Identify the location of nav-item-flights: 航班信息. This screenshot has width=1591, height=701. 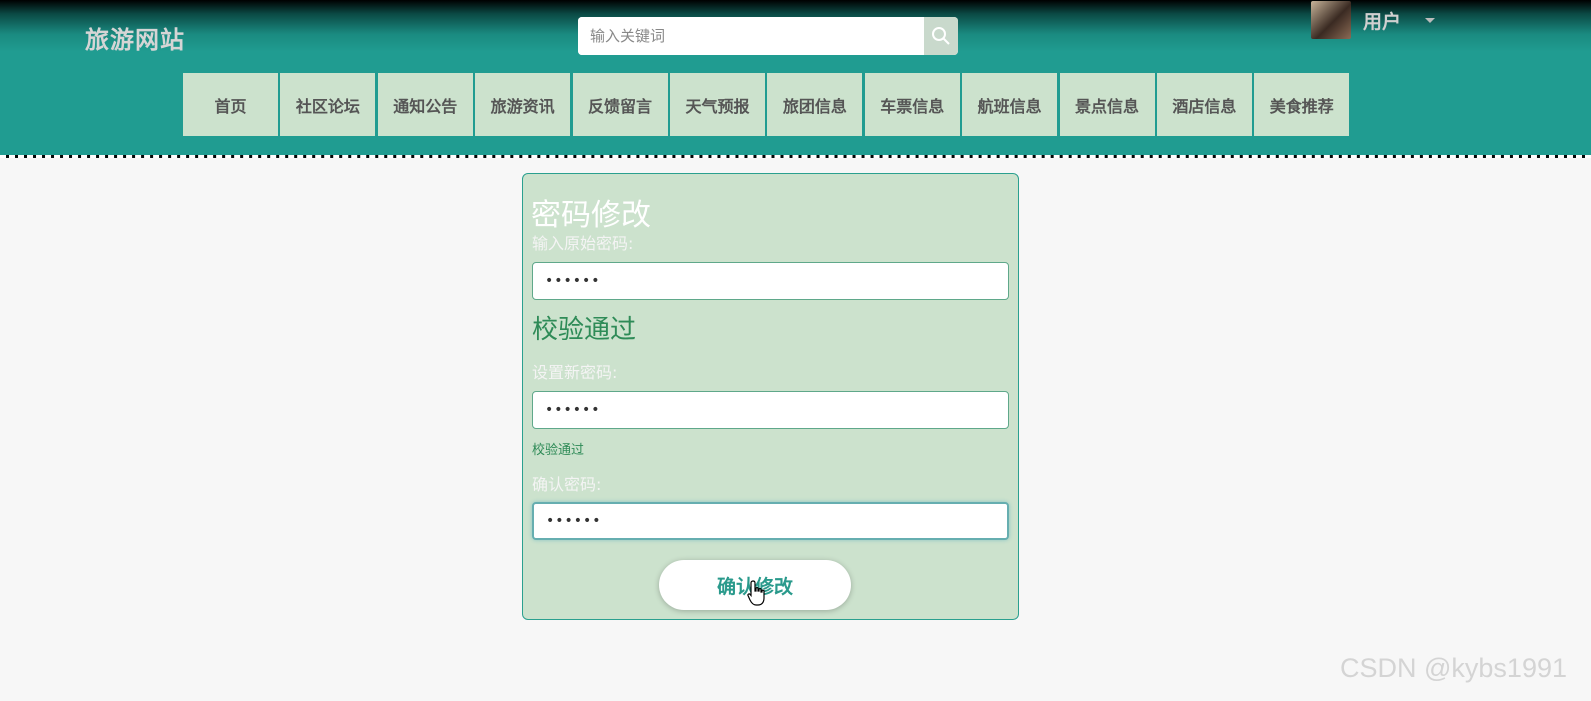
(1010, 104).